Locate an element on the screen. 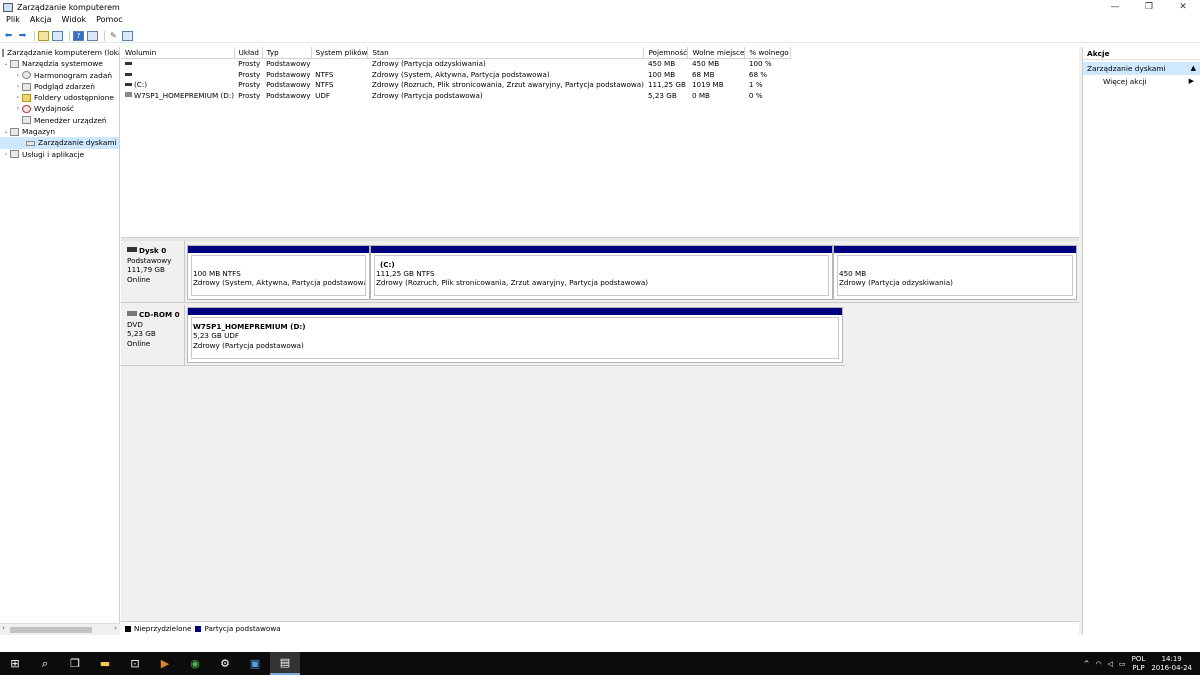 This screenshot has height=675, width=1200. partition-size: 111,25 GB NTFS is located at coordinates (405, 273).